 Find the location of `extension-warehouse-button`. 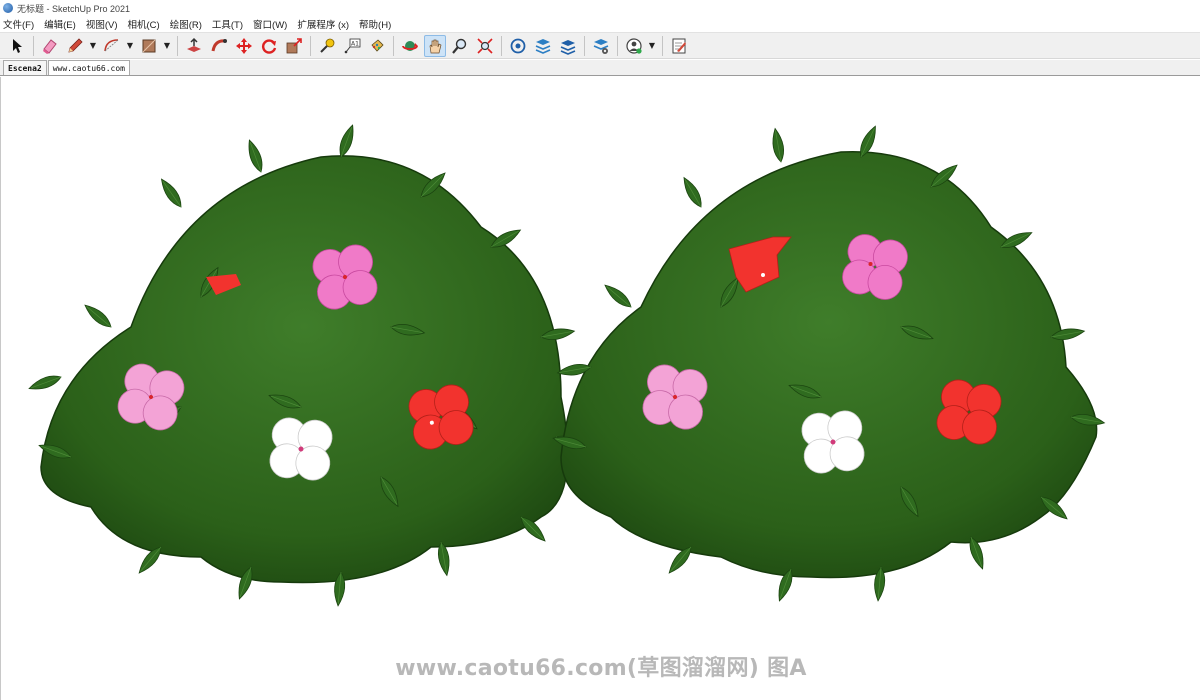

extension-warehouse-button is located at coordinates (543, 46).